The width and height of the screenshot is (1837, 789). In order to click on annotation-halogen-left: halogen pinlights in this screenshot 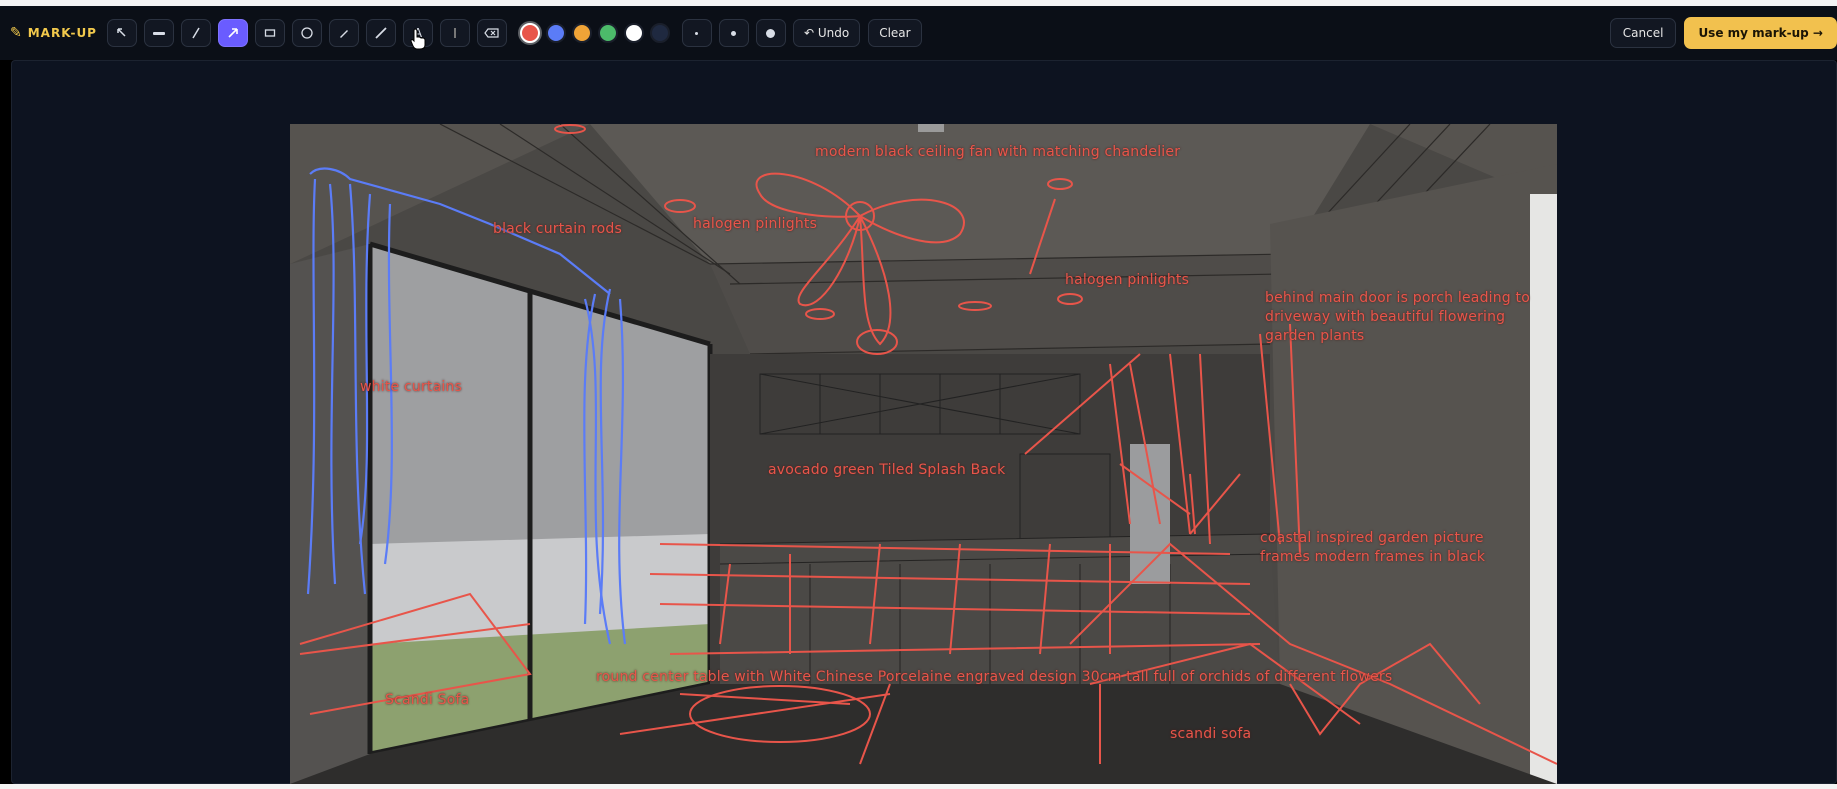, I will do `click(755, 224)`.